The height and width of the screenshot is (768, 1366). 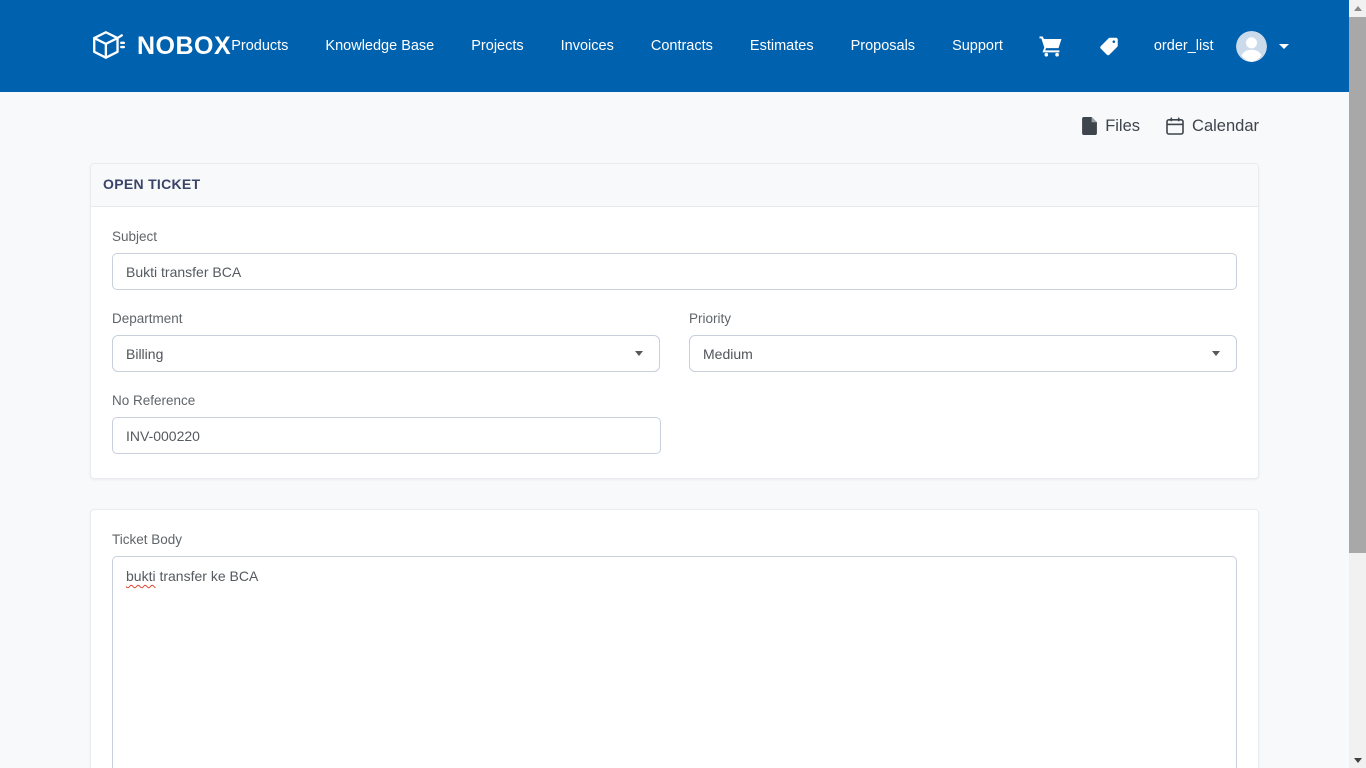 I want to click on nav-support: Support, so click(x=977, y=46).